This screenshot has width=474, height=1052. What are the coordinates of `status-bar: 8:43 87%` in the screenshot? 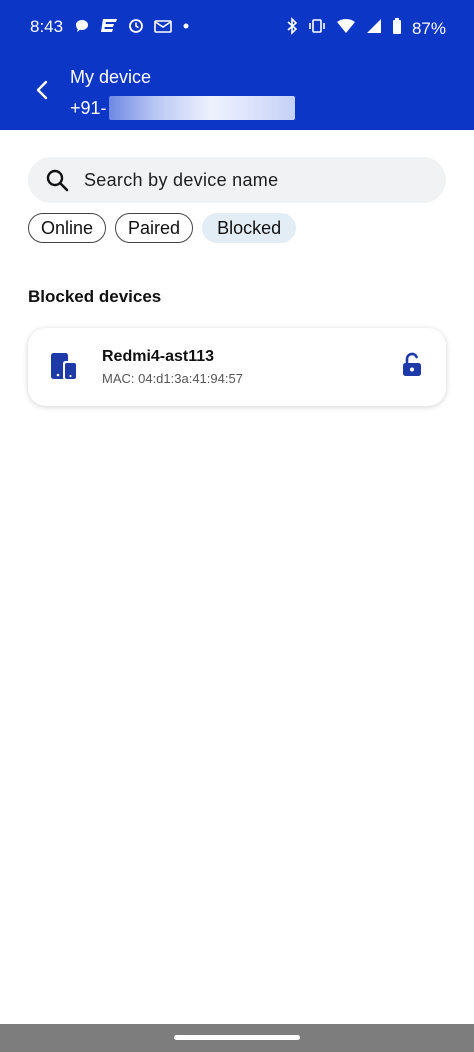 It's located at (237, 29).